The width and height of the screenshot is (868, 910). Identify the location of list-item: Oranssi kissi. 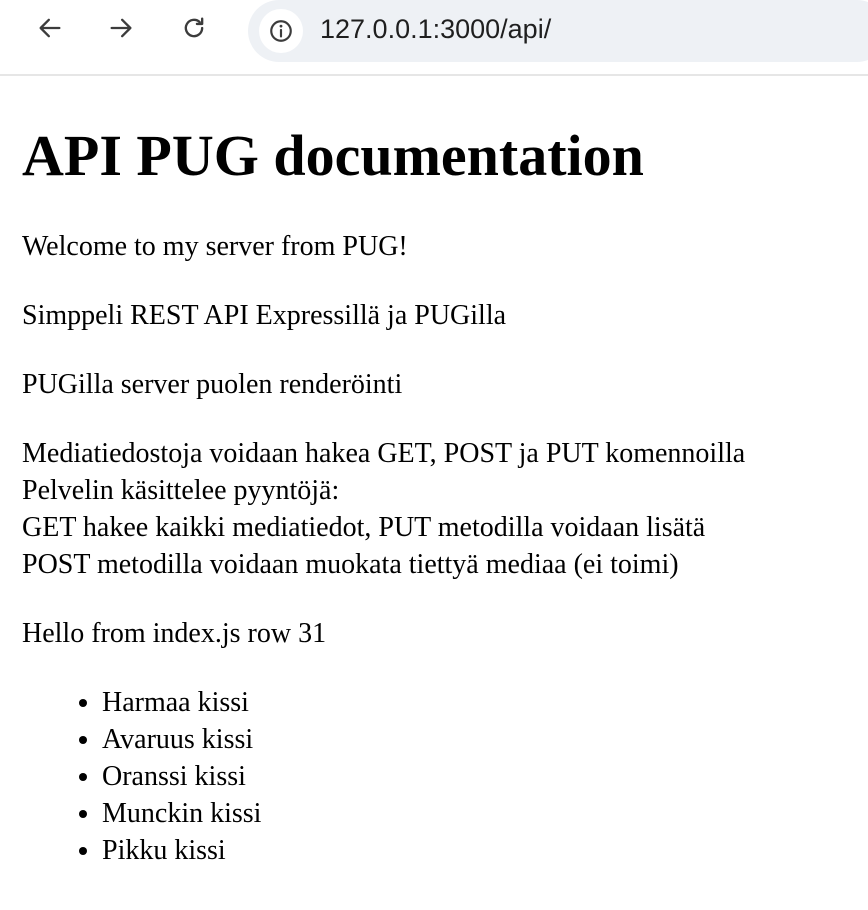
(485, 776).